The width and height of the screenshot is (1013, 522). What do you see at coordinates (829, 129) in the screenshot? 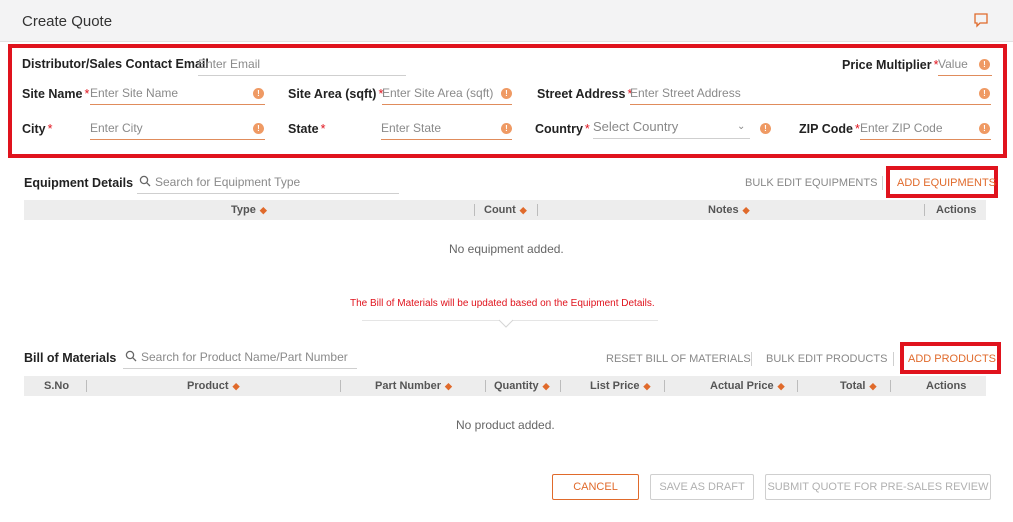
I see `zip-label: ZIP Code *` at bounding box center [829, 129].